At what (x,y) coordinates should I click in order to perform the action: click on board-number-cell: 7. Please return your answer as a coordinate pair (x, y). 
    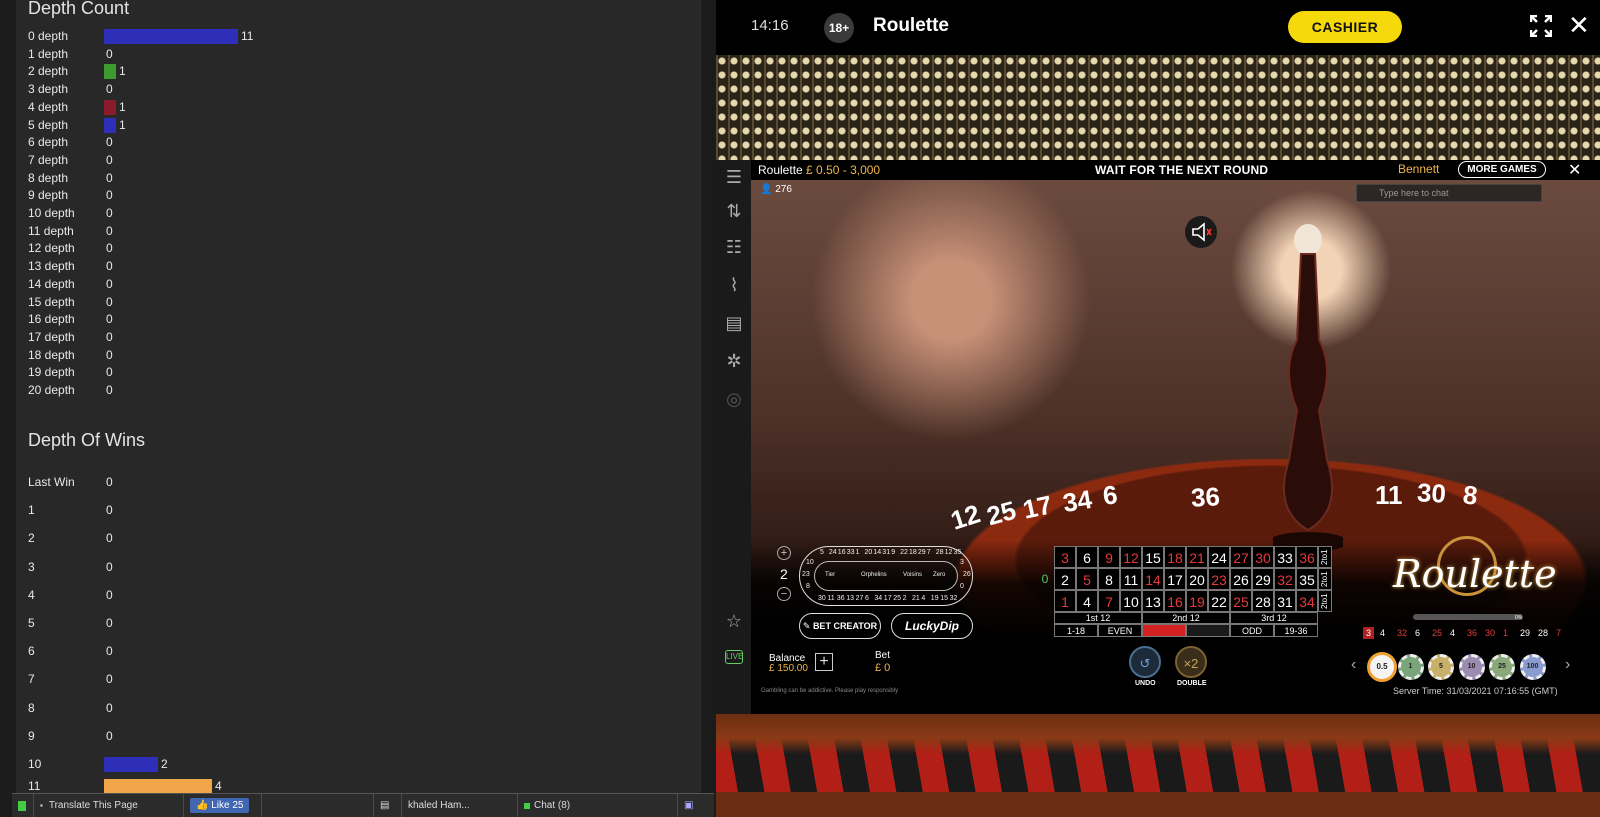
    Looking at the image, I should click on (1109, 601).